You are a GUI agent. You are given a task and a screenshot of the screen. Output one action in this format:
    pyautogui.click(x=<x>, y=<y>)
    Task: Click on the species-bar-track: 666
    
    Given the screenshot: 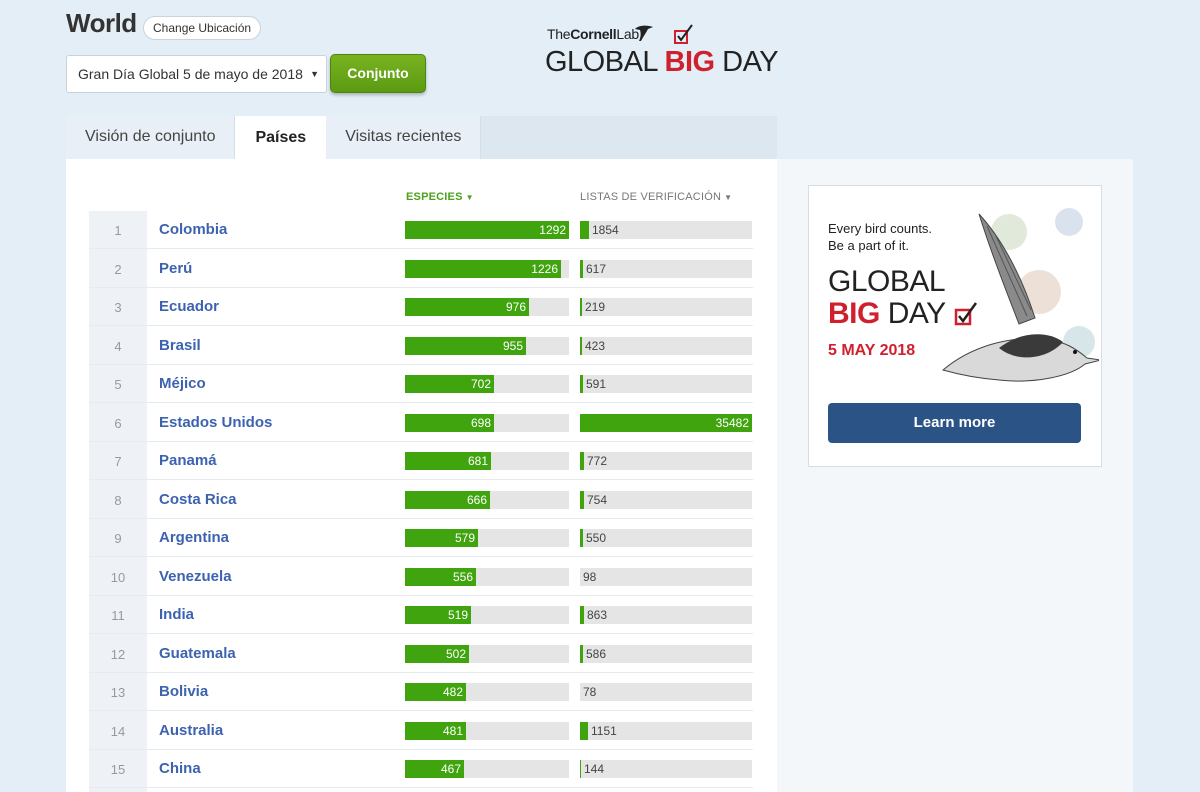 What is the action you would take?
    pyautogui.click(x=487, y=499)
    